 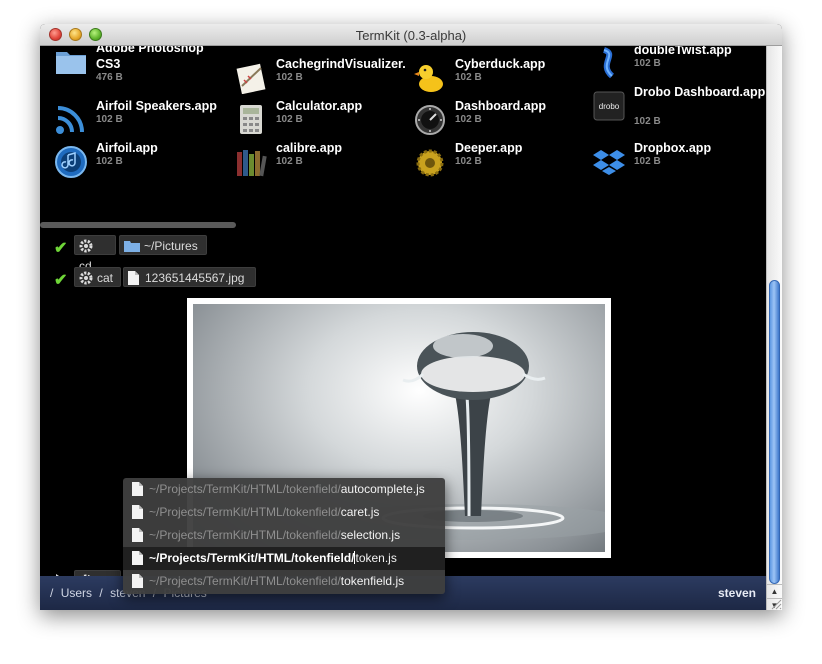 I want to click on title-bar: TermKit (0.3-alpha), so click(x=411, y=35).